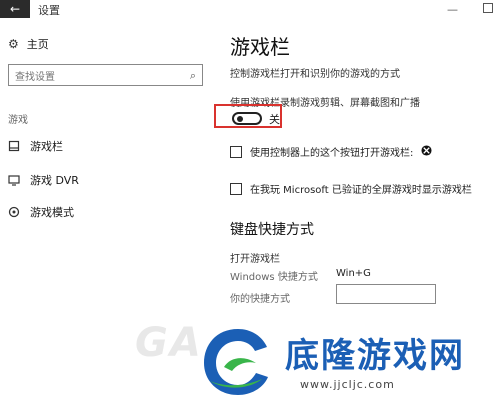 Image resolution: width=500 pixels, height=406 pixels. What do you see at coordinates (272, 230) in the screenshot?
I see `keyboard-section-title: 键盘快捷方式` at bounding box center [272, 230].